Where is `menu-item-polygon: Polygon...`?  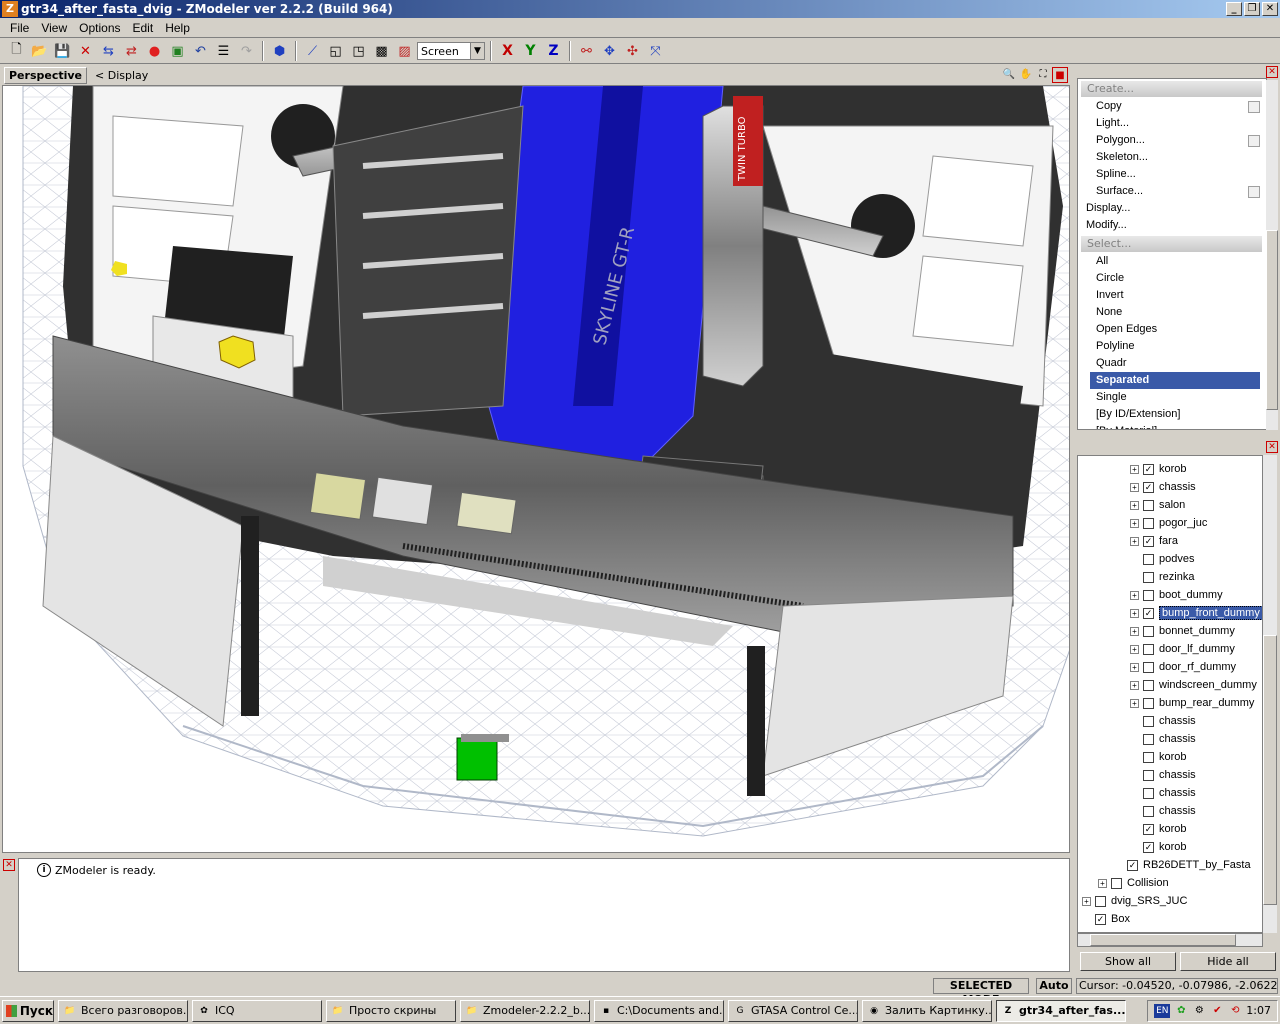
menu-item-polygon: Polygon... is located at coordinates (1172, 140).